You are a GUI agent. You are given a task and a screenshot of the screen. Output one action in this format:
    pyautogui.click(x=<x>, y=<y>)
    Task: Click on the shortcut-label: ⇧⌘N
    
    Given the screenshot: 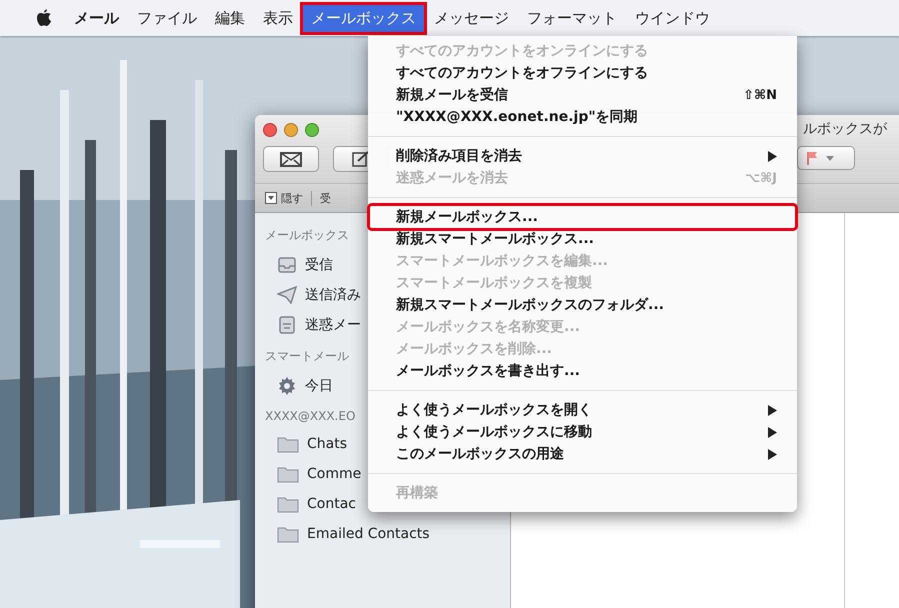 What is the action you would take?
    pyautogui.click(x=760, y=95)
    